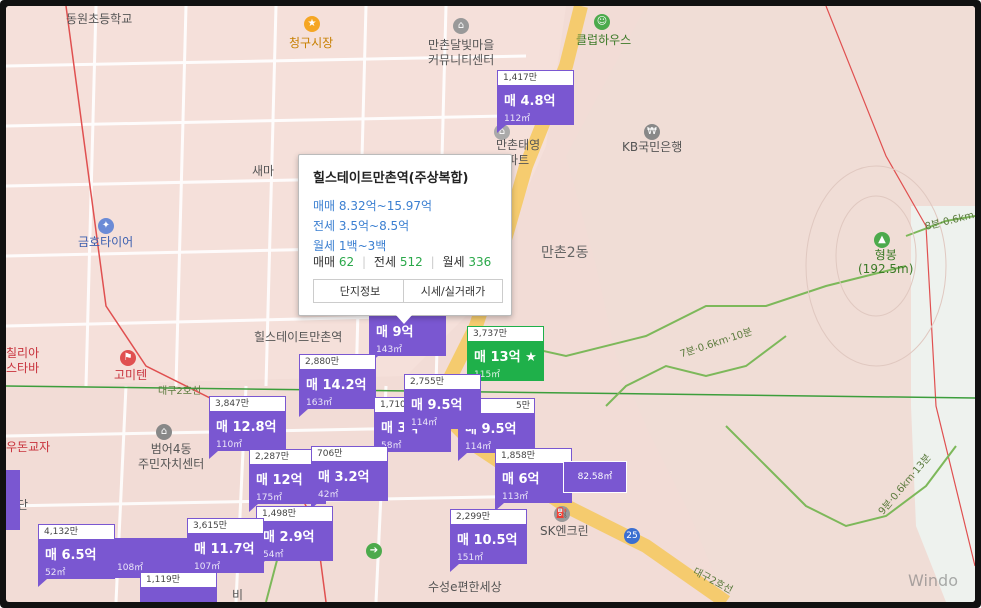  Describe the element at coordinates (312, 24) in the screenshot. I see `market-icon: ★` at that location.